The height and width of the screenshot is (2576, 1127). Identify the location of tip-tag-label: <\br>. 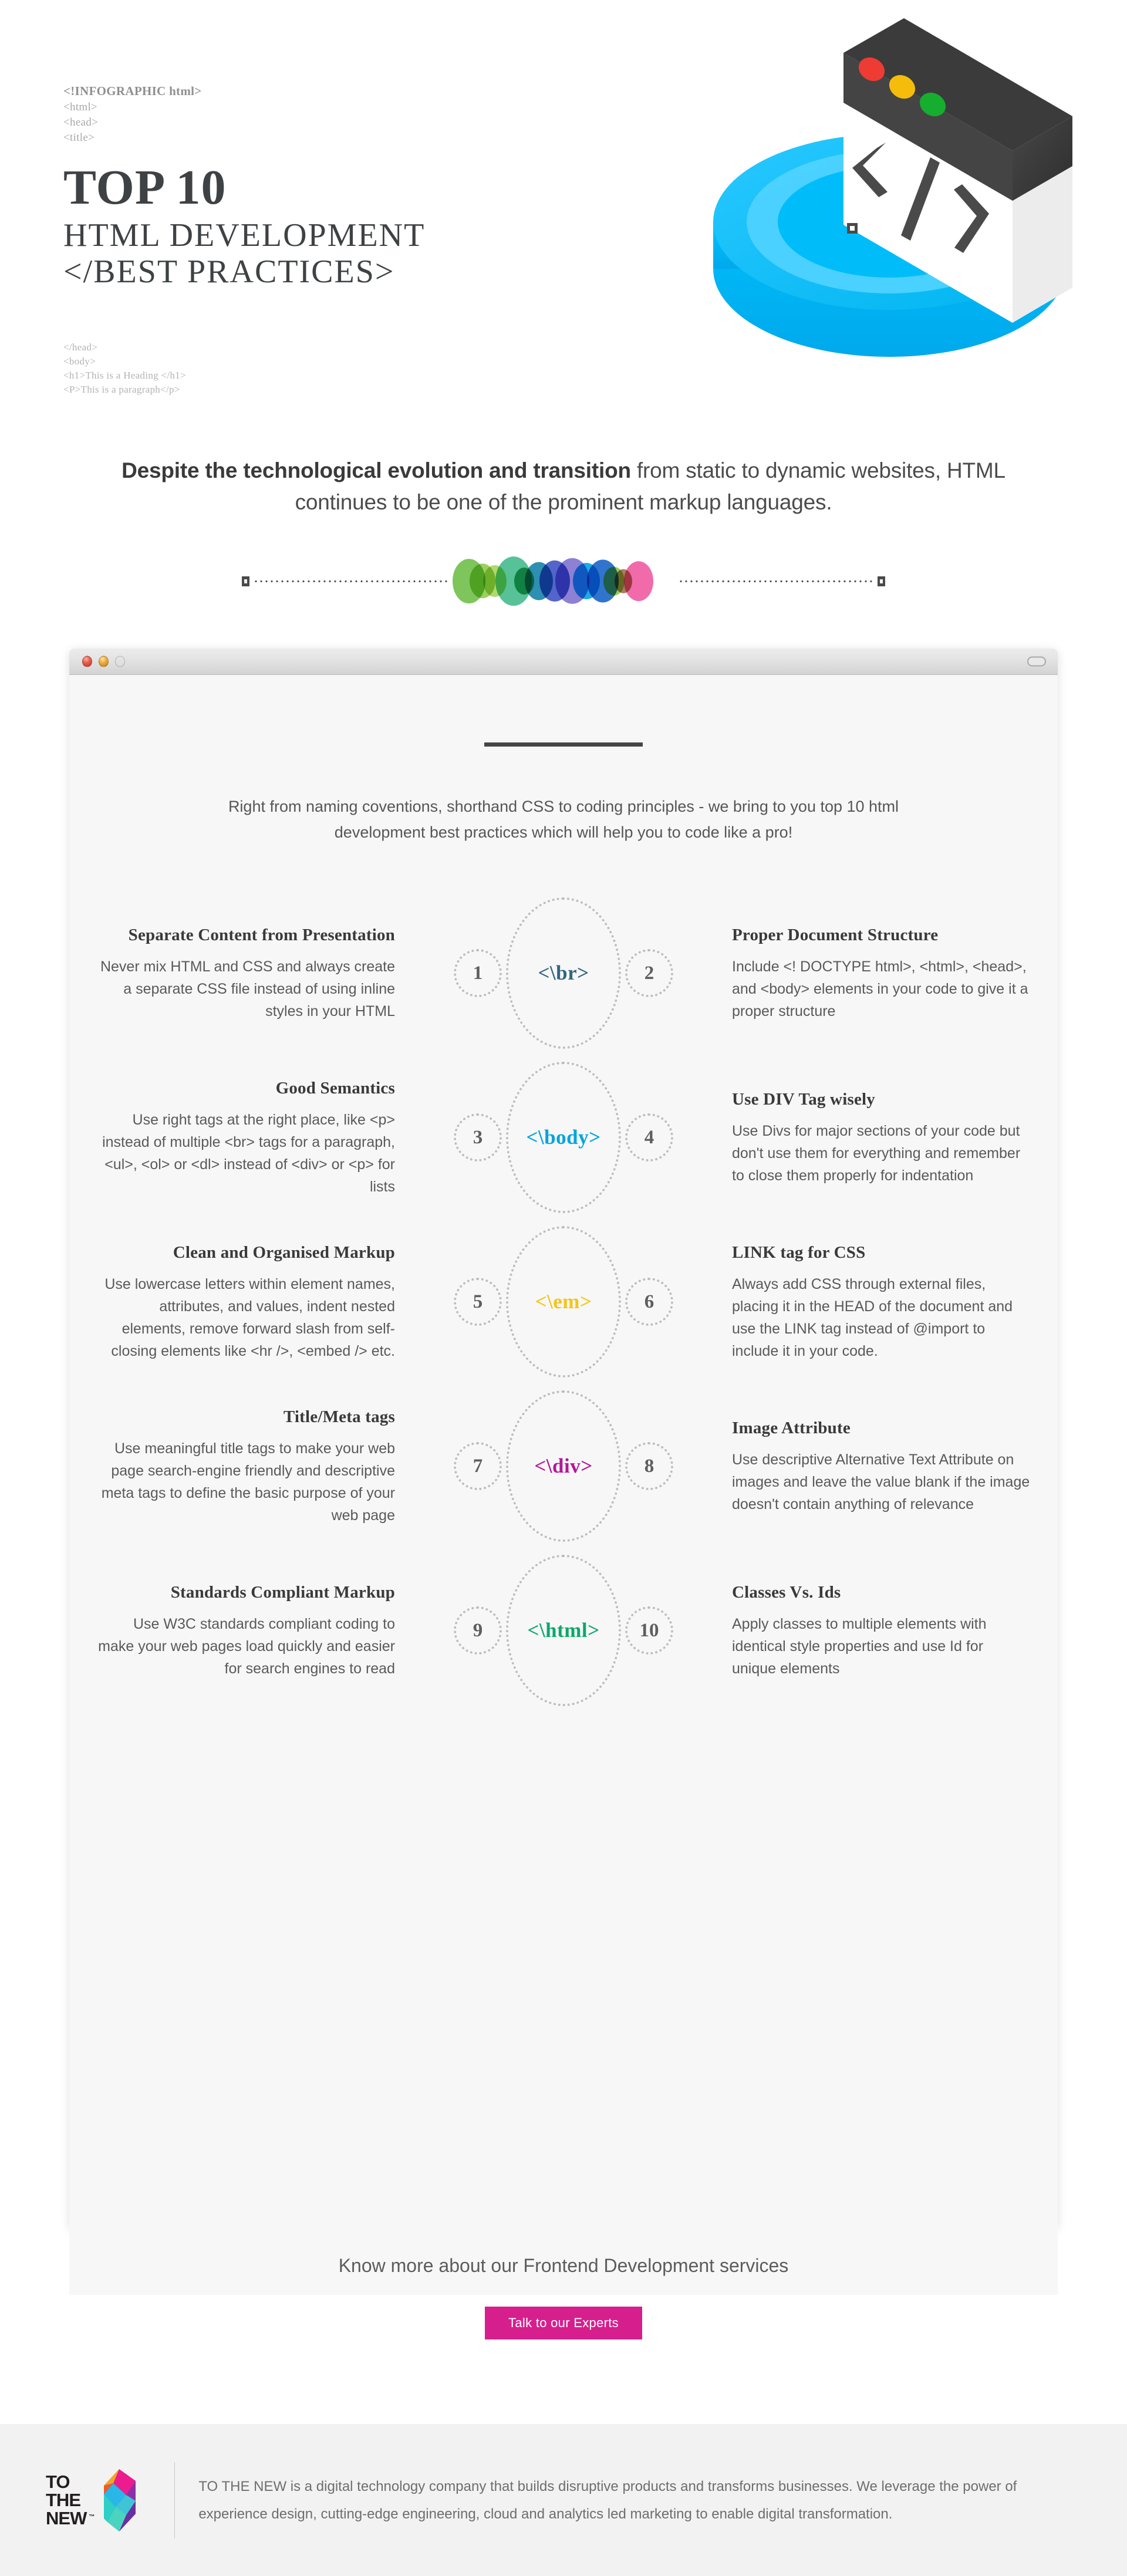
(563, 972).